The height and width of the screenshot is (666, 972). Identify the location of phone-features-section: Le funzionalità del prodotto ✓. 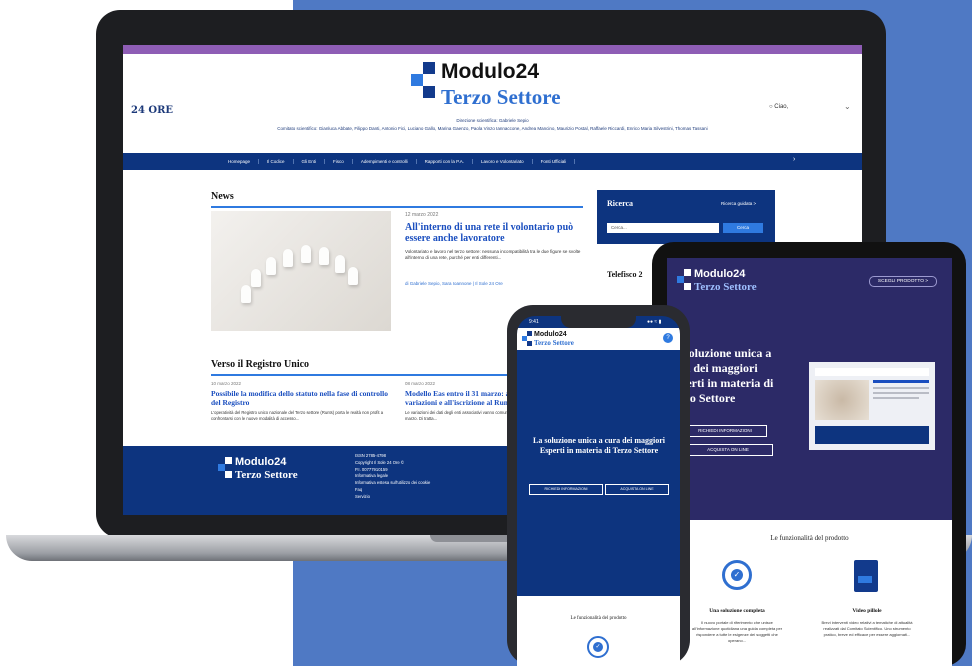
(598, 631).